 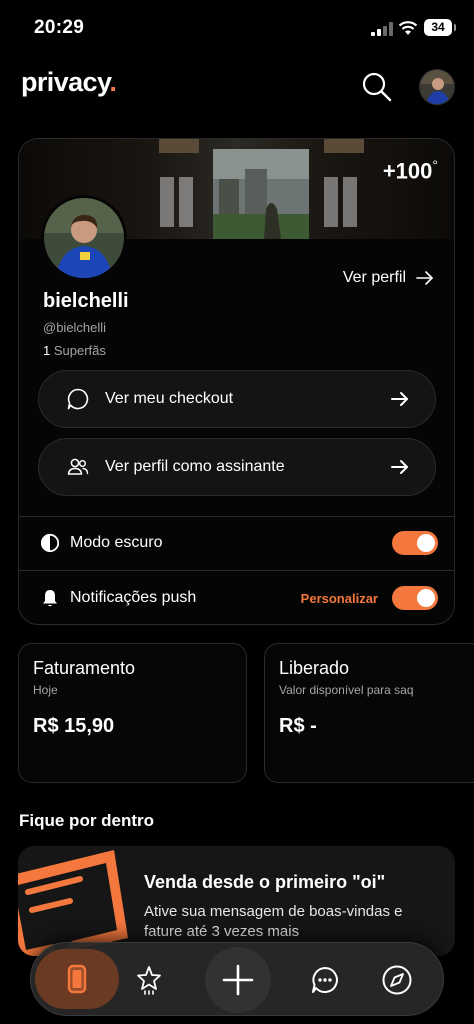 What do you see at coordinates (74, 350) in the screenshot?
I see `superfans-count: 1 Superfãs` at bounding box center [74, 350].